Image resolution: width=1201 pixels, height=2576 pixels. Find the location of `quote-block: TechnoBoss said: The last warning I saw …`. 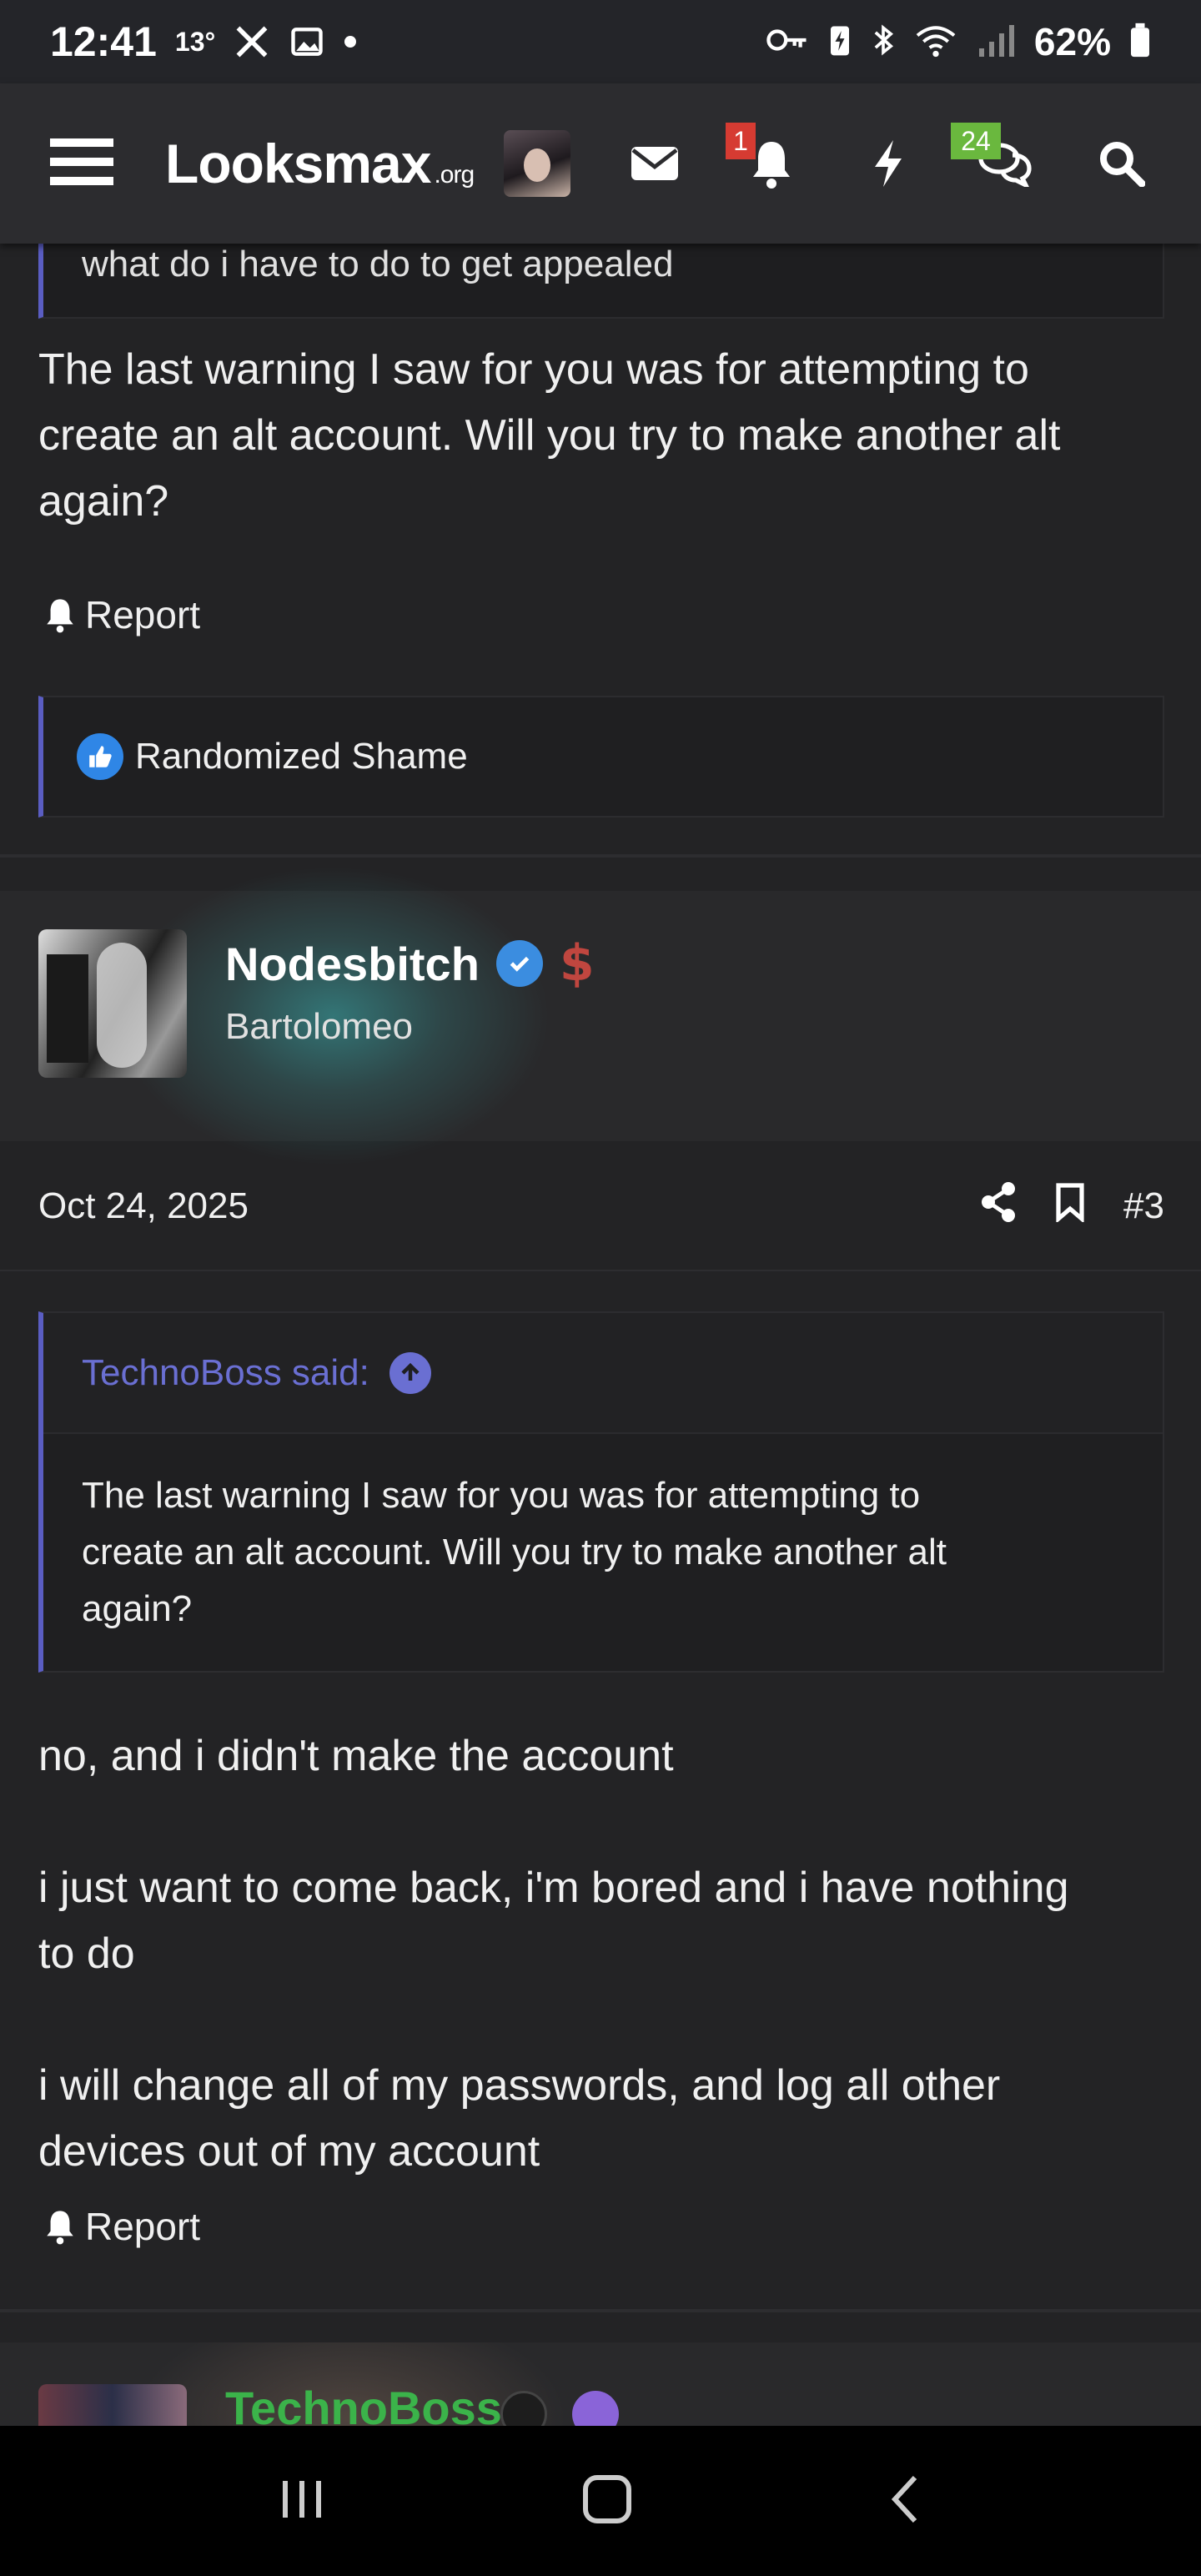

quote-block: TechnoBoss said: The last warning I saw … is located at coordinates (601, 1492).